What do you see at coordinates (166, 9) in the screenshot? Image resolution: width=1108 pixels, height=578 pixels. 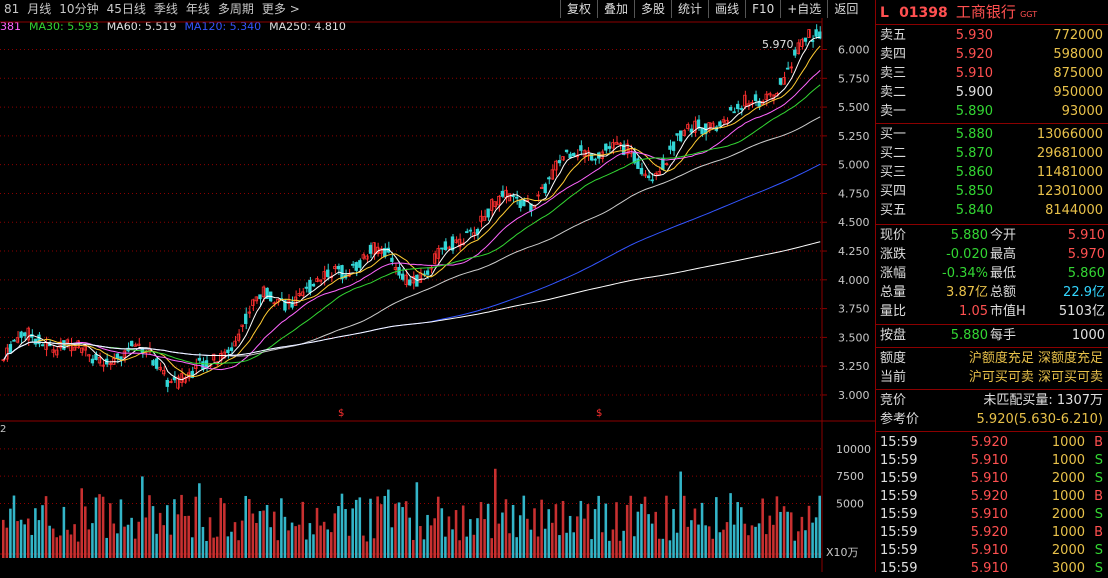 I see `period-item: 季线` at bounding box center [166, 9].